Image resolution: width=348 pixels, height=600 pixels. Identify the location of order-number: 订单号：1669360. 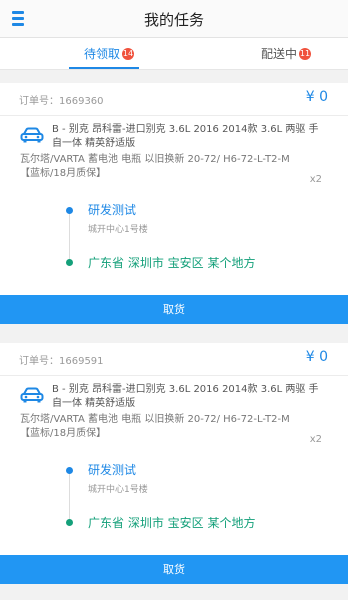
(61, 101).